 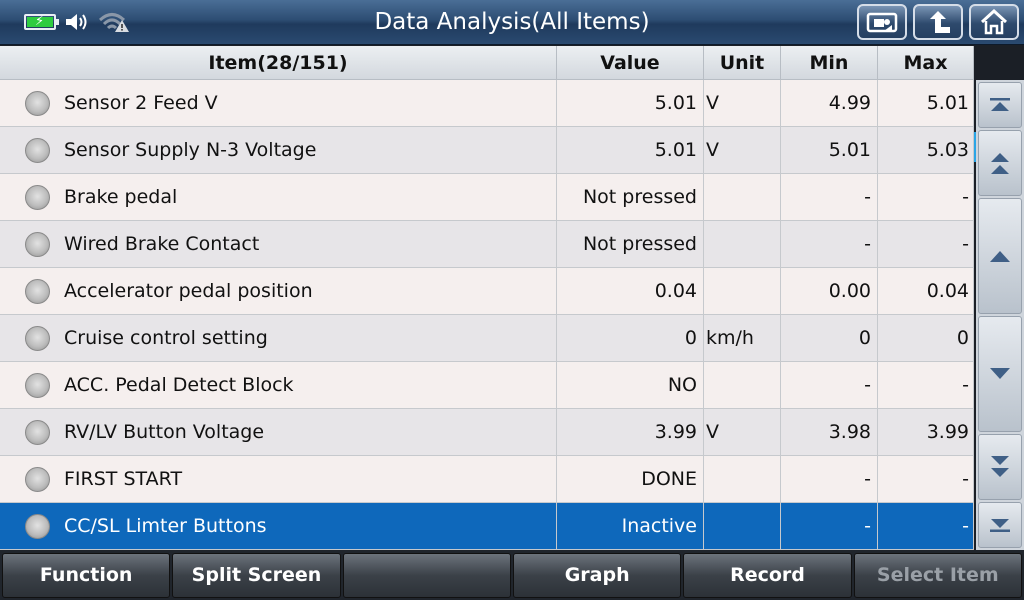 I want to click on column-header-item: Item(28/151), so click(x=278, y=62).